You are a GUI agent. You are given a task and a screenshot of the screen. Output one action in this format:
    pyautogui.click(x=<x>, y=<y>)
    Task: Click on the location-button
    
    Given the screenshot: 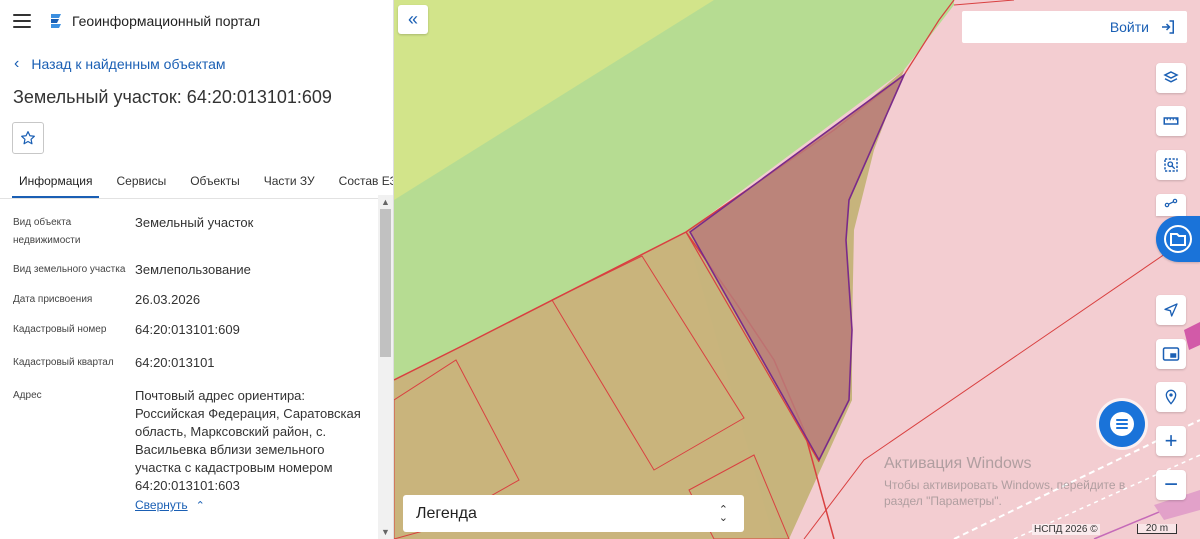 What is the action you would take?
    pyautogui.click(x=1171, y=397)
    